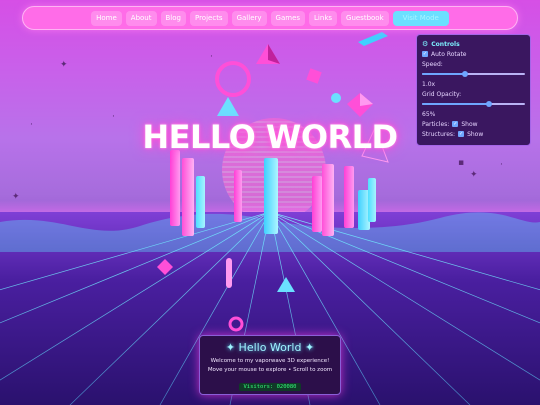 The image size is (540, 405). What do you see at coordinates (439, 134) in the screenshot?
I see `structures-label: Structures:` at bounding box center [439, 134].